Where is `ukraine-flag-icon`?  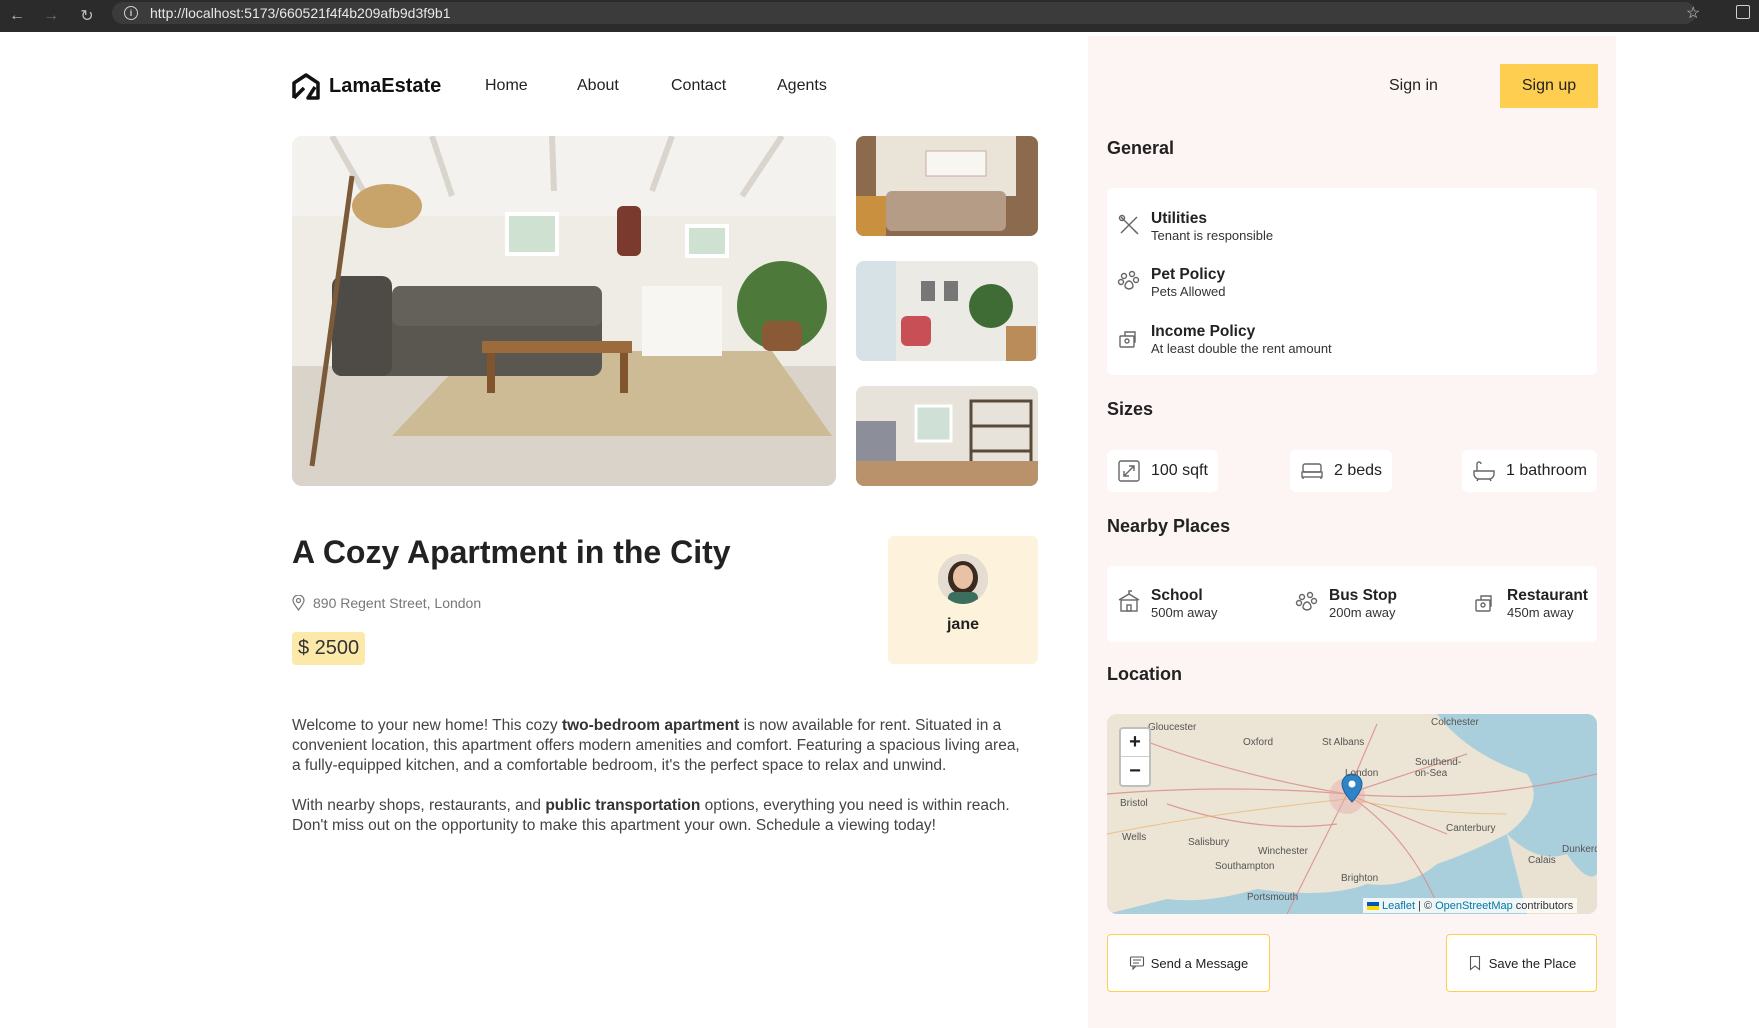
ukraine-flag-icon is located at coordinates (1373, 905).